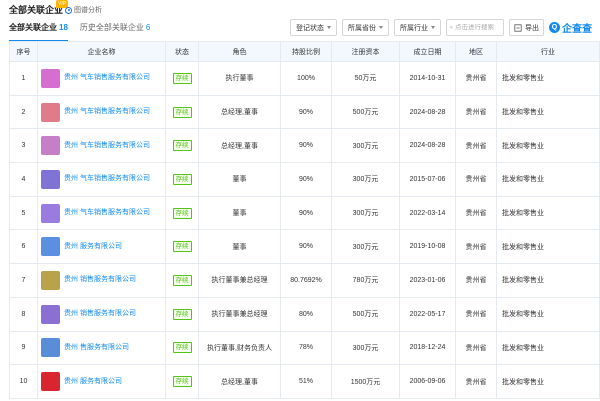 This screenshot has width=600, height=401. I want to click on dropdown-label: 登记状态, so click(310, 28).